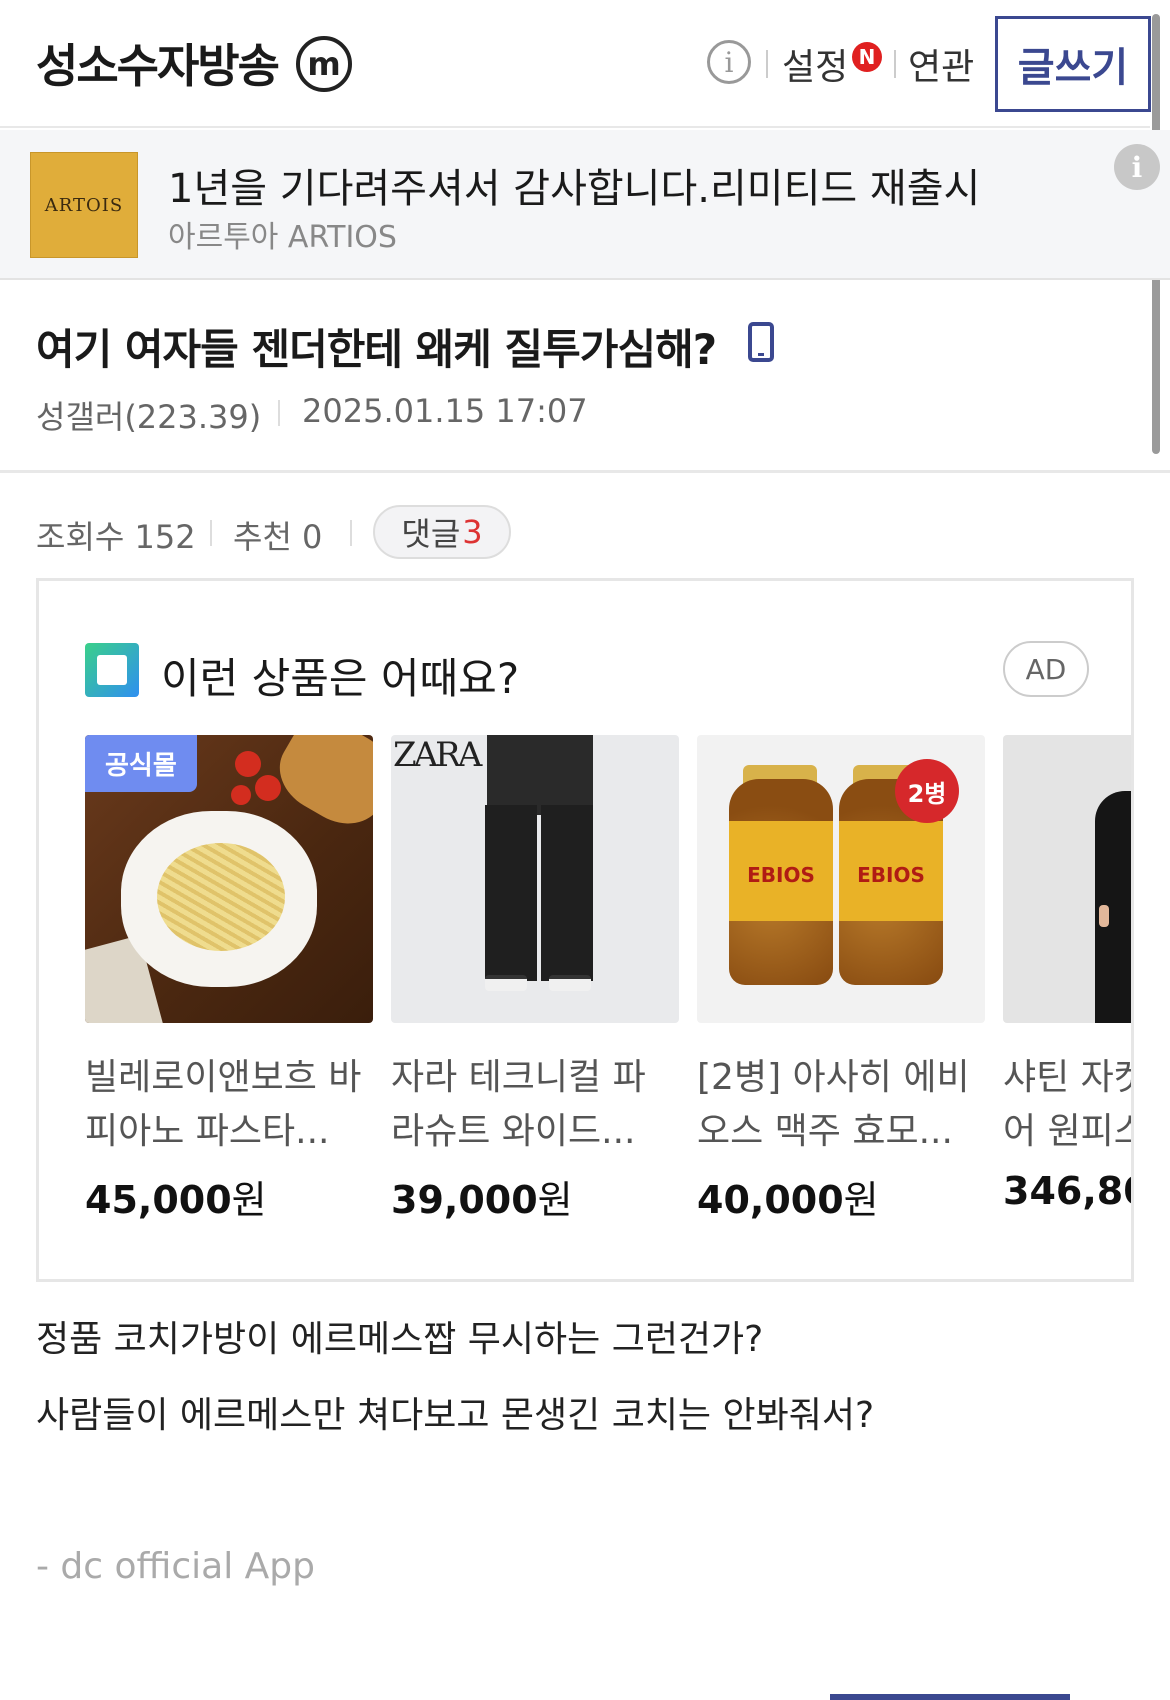 Image resolution: width=1170 pixels, height=1700 pixels. I want to click on product-price: 45,000원, so click(229, 1196).